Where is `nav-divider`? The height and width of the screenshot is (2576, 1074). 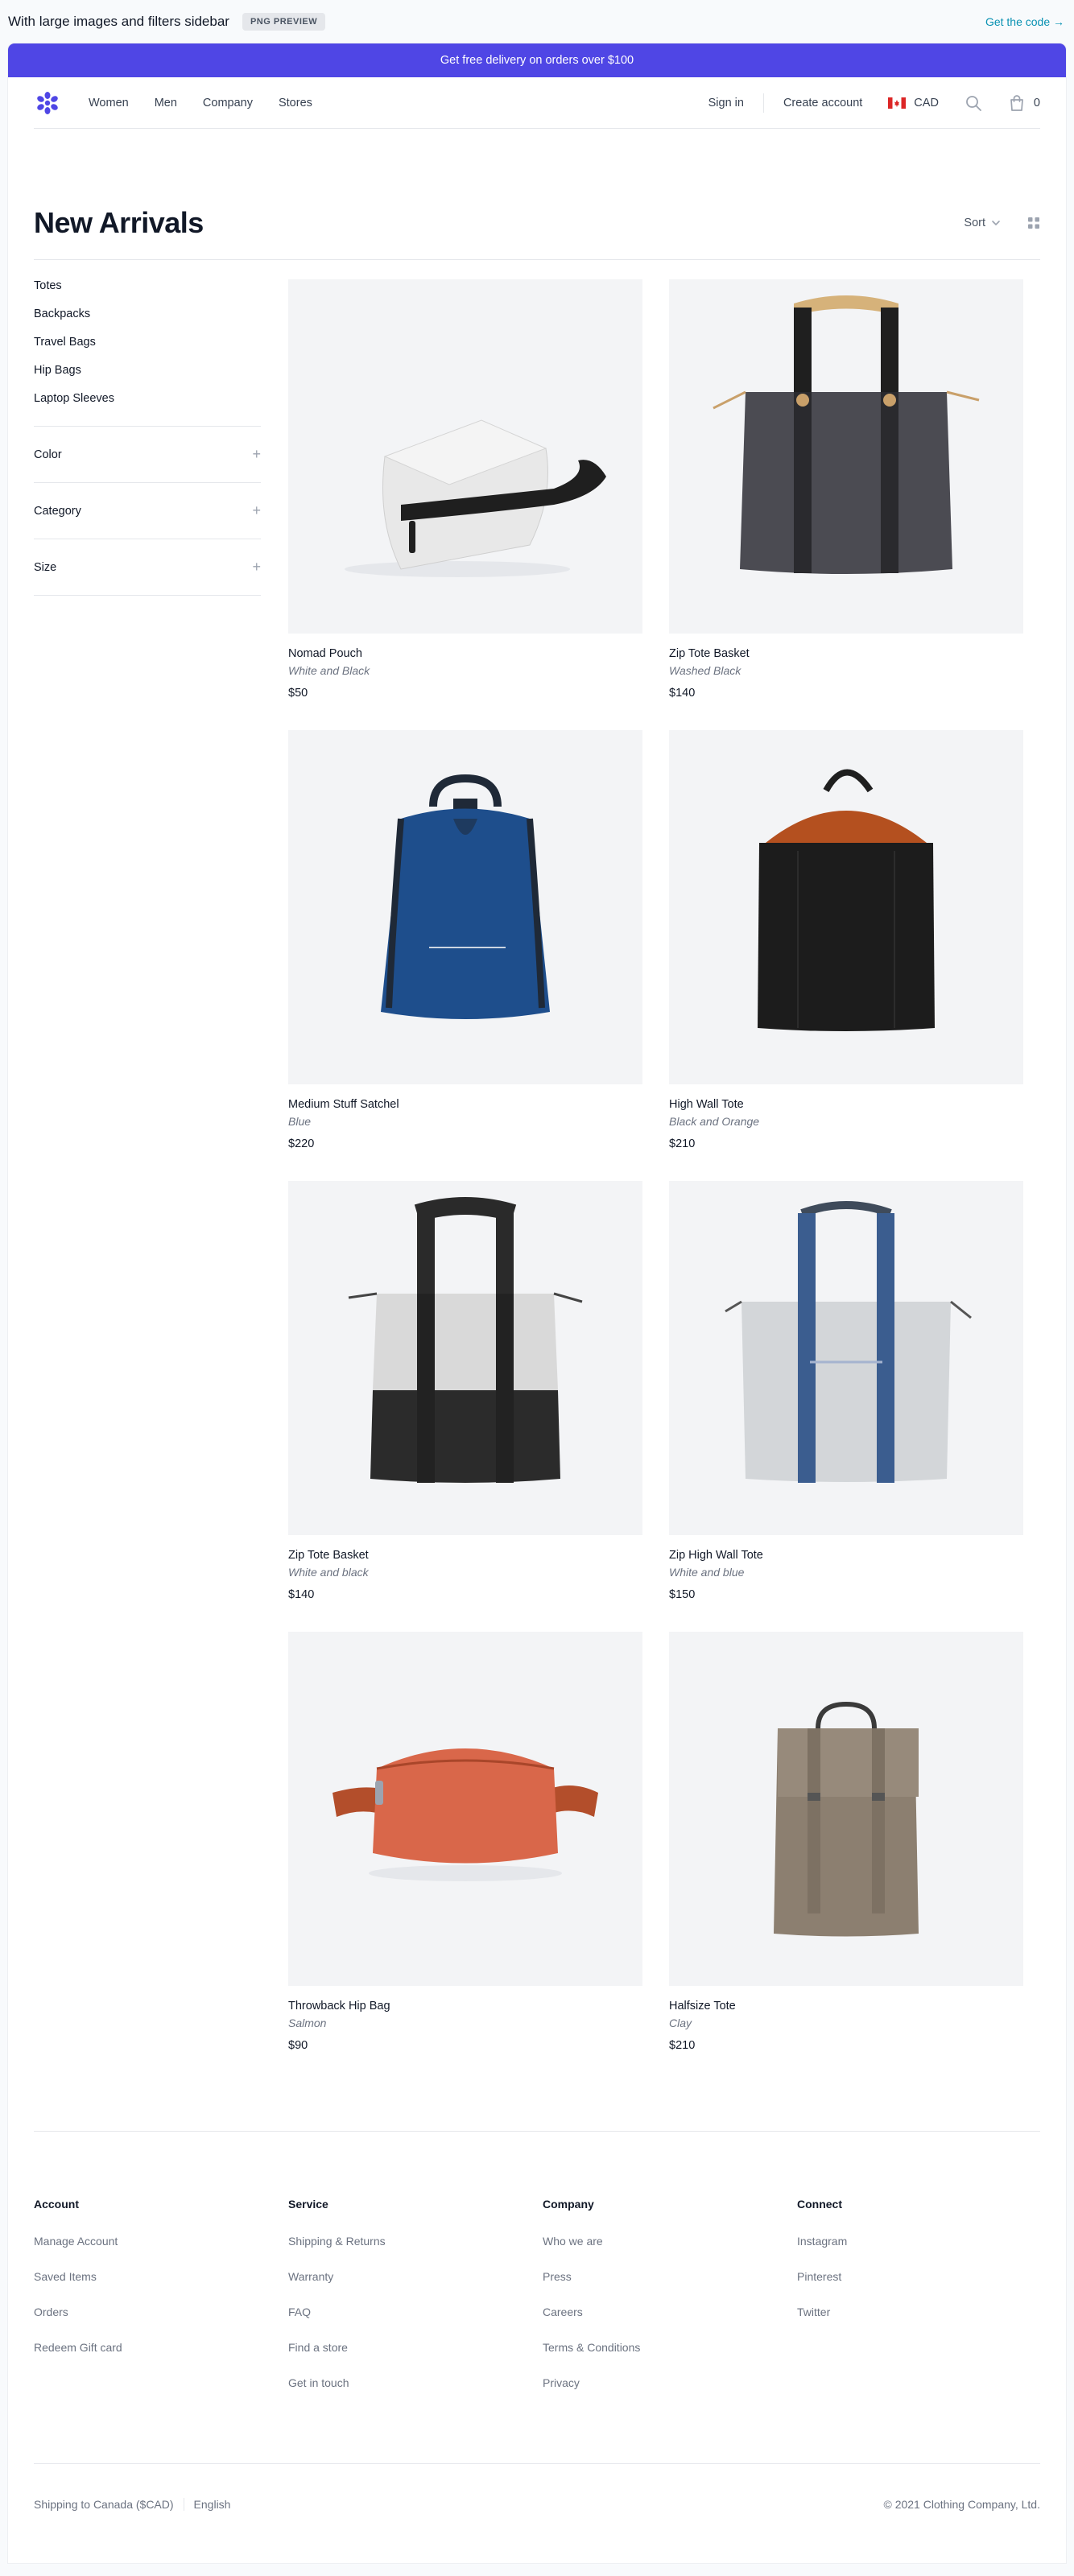 nav-divider is located at coordinates (763, 103).